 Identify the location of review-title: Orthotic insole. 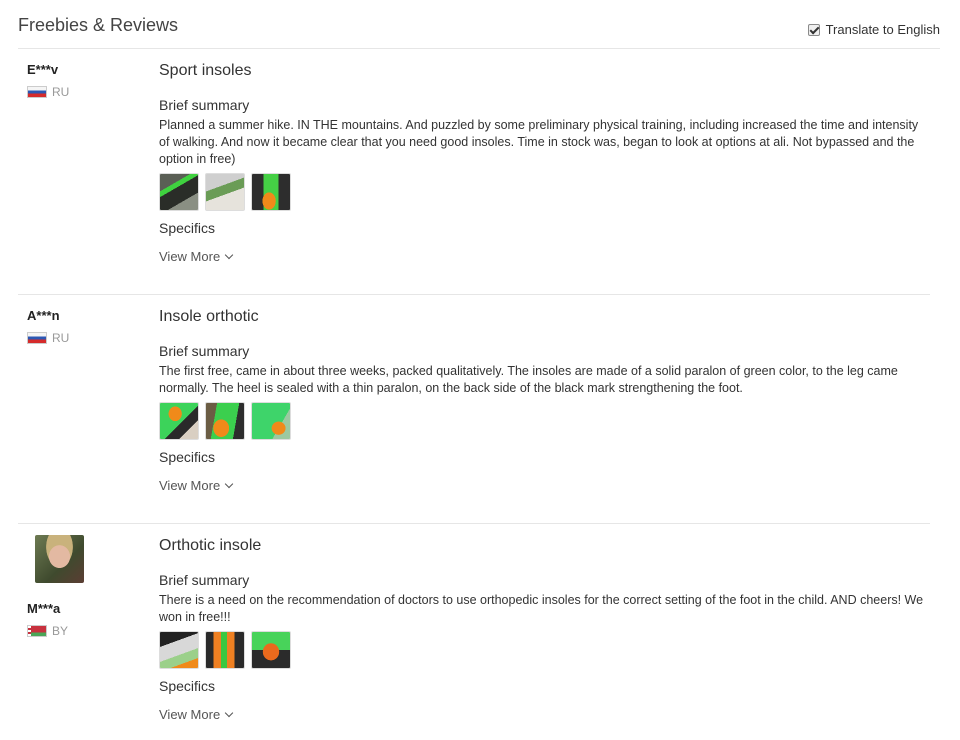
(210, 545).